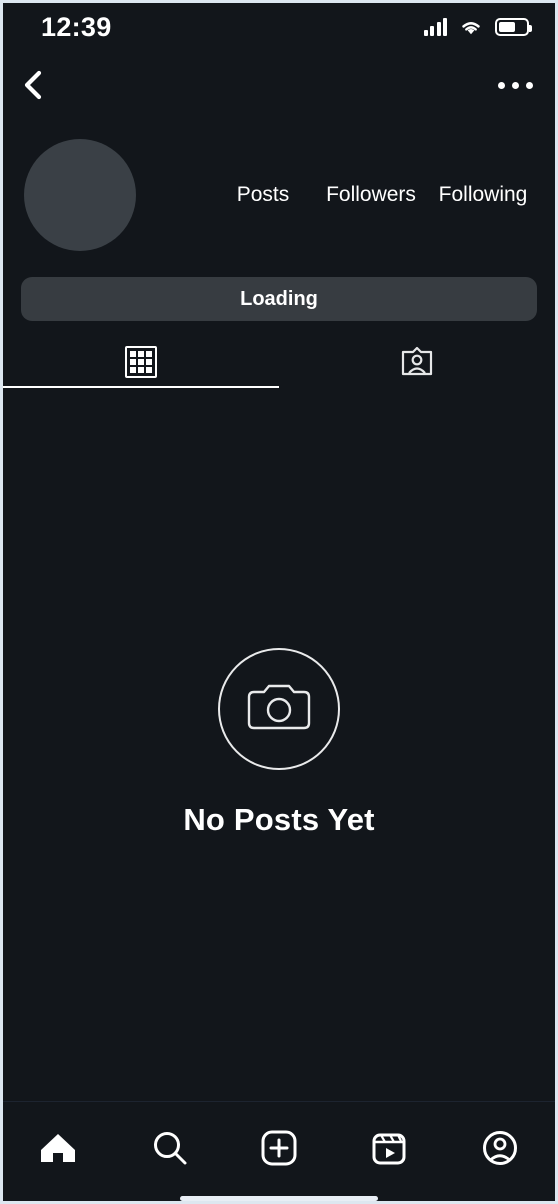 This screenshot has height=1204, width=558. I want to click on status-bar-clock: 12:39, so click(76, 26).